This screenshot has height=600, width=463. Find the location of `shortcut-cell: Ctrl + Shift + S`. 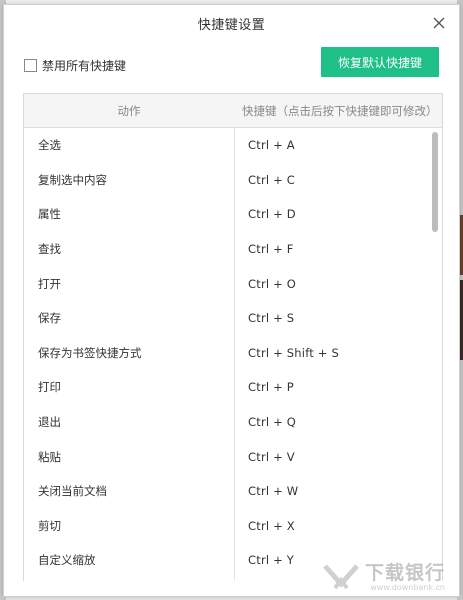

shortcut-cell: Ctrl + Shift + S is located at coordinates (338, 353).